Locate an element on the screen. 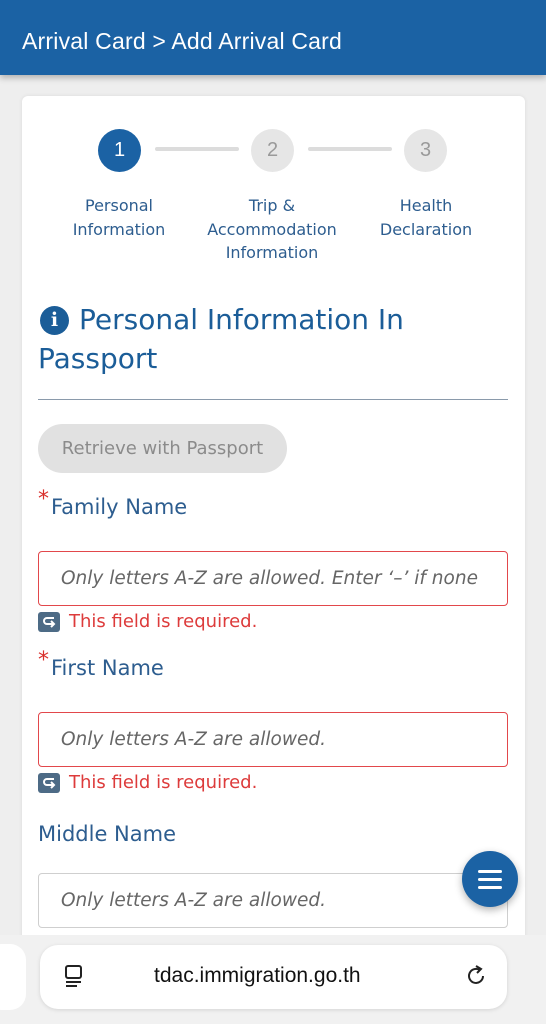 Image resolution: width=546 pixels, height=1024 pixels. first-name-error: This field is required. is located at coordinates (147, 782).